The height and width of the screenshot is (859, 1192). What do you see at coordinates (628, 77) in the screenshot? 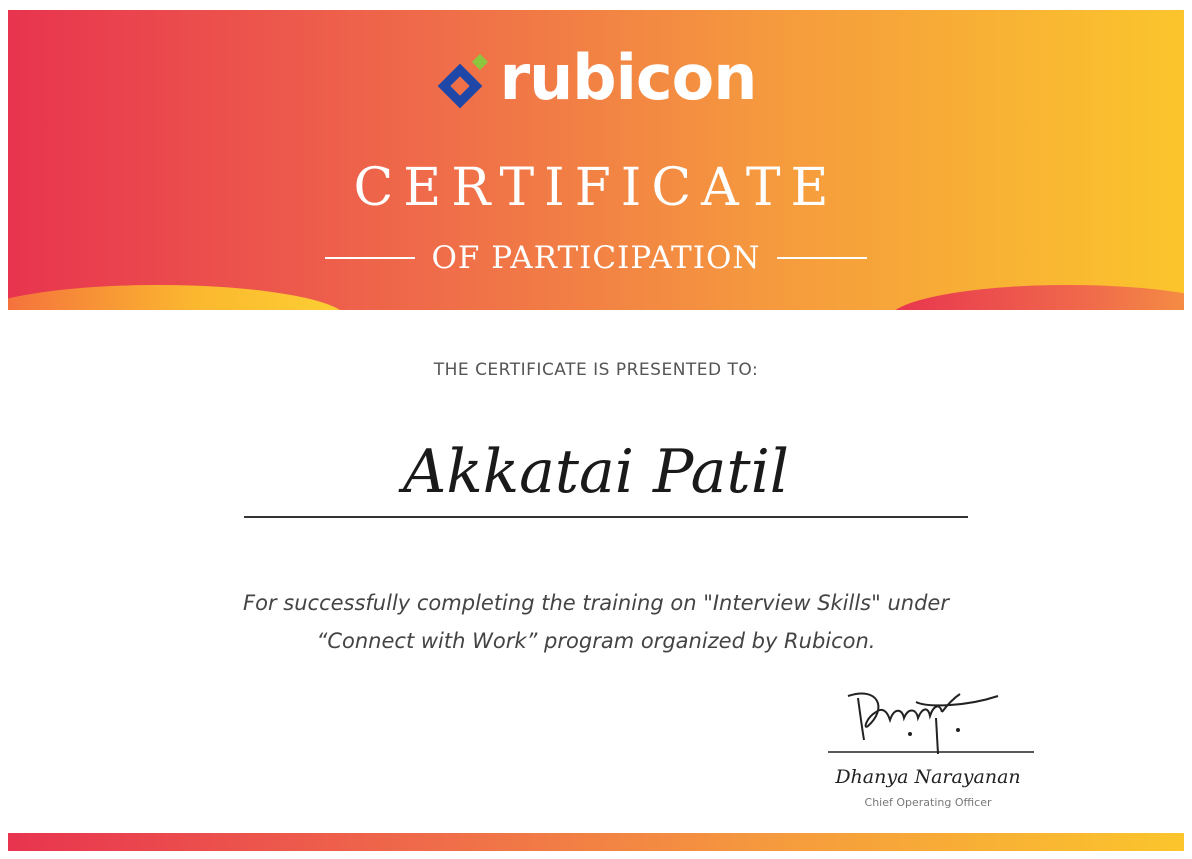
I see `logo-wordmark: rubicon` at bounding box center [628, 77].